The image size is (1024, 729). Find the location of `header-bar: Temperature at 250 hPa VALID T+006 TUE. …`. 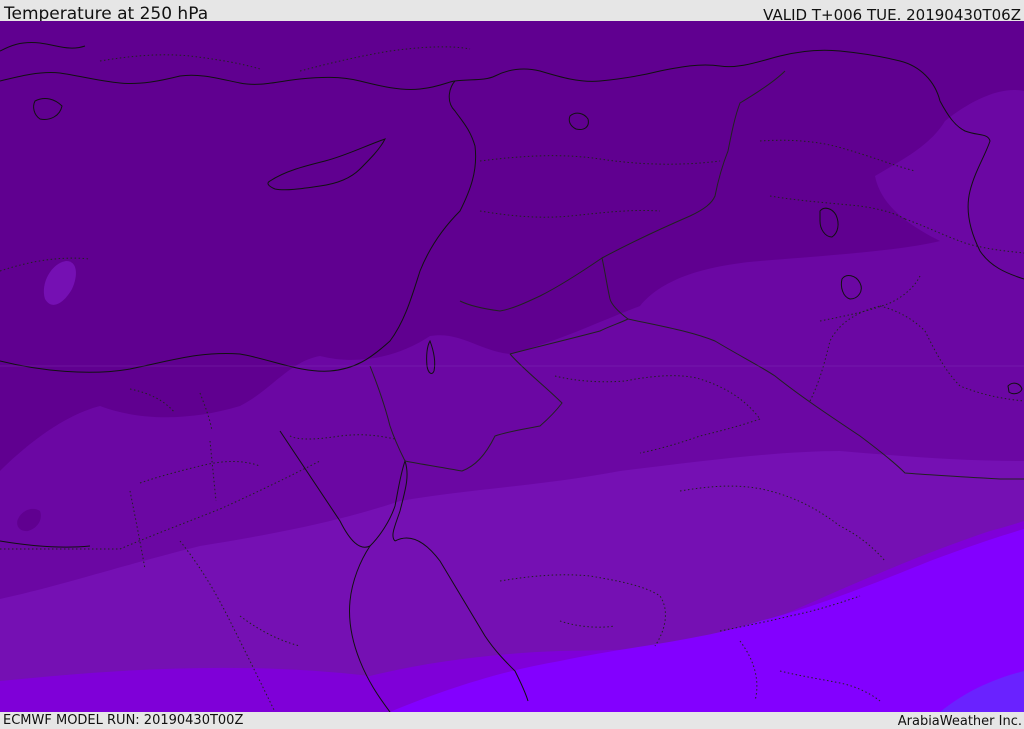

header-bar: Temperature at 250 hPa VALID T+006 TUE. … is located at coordinates (512, 12).